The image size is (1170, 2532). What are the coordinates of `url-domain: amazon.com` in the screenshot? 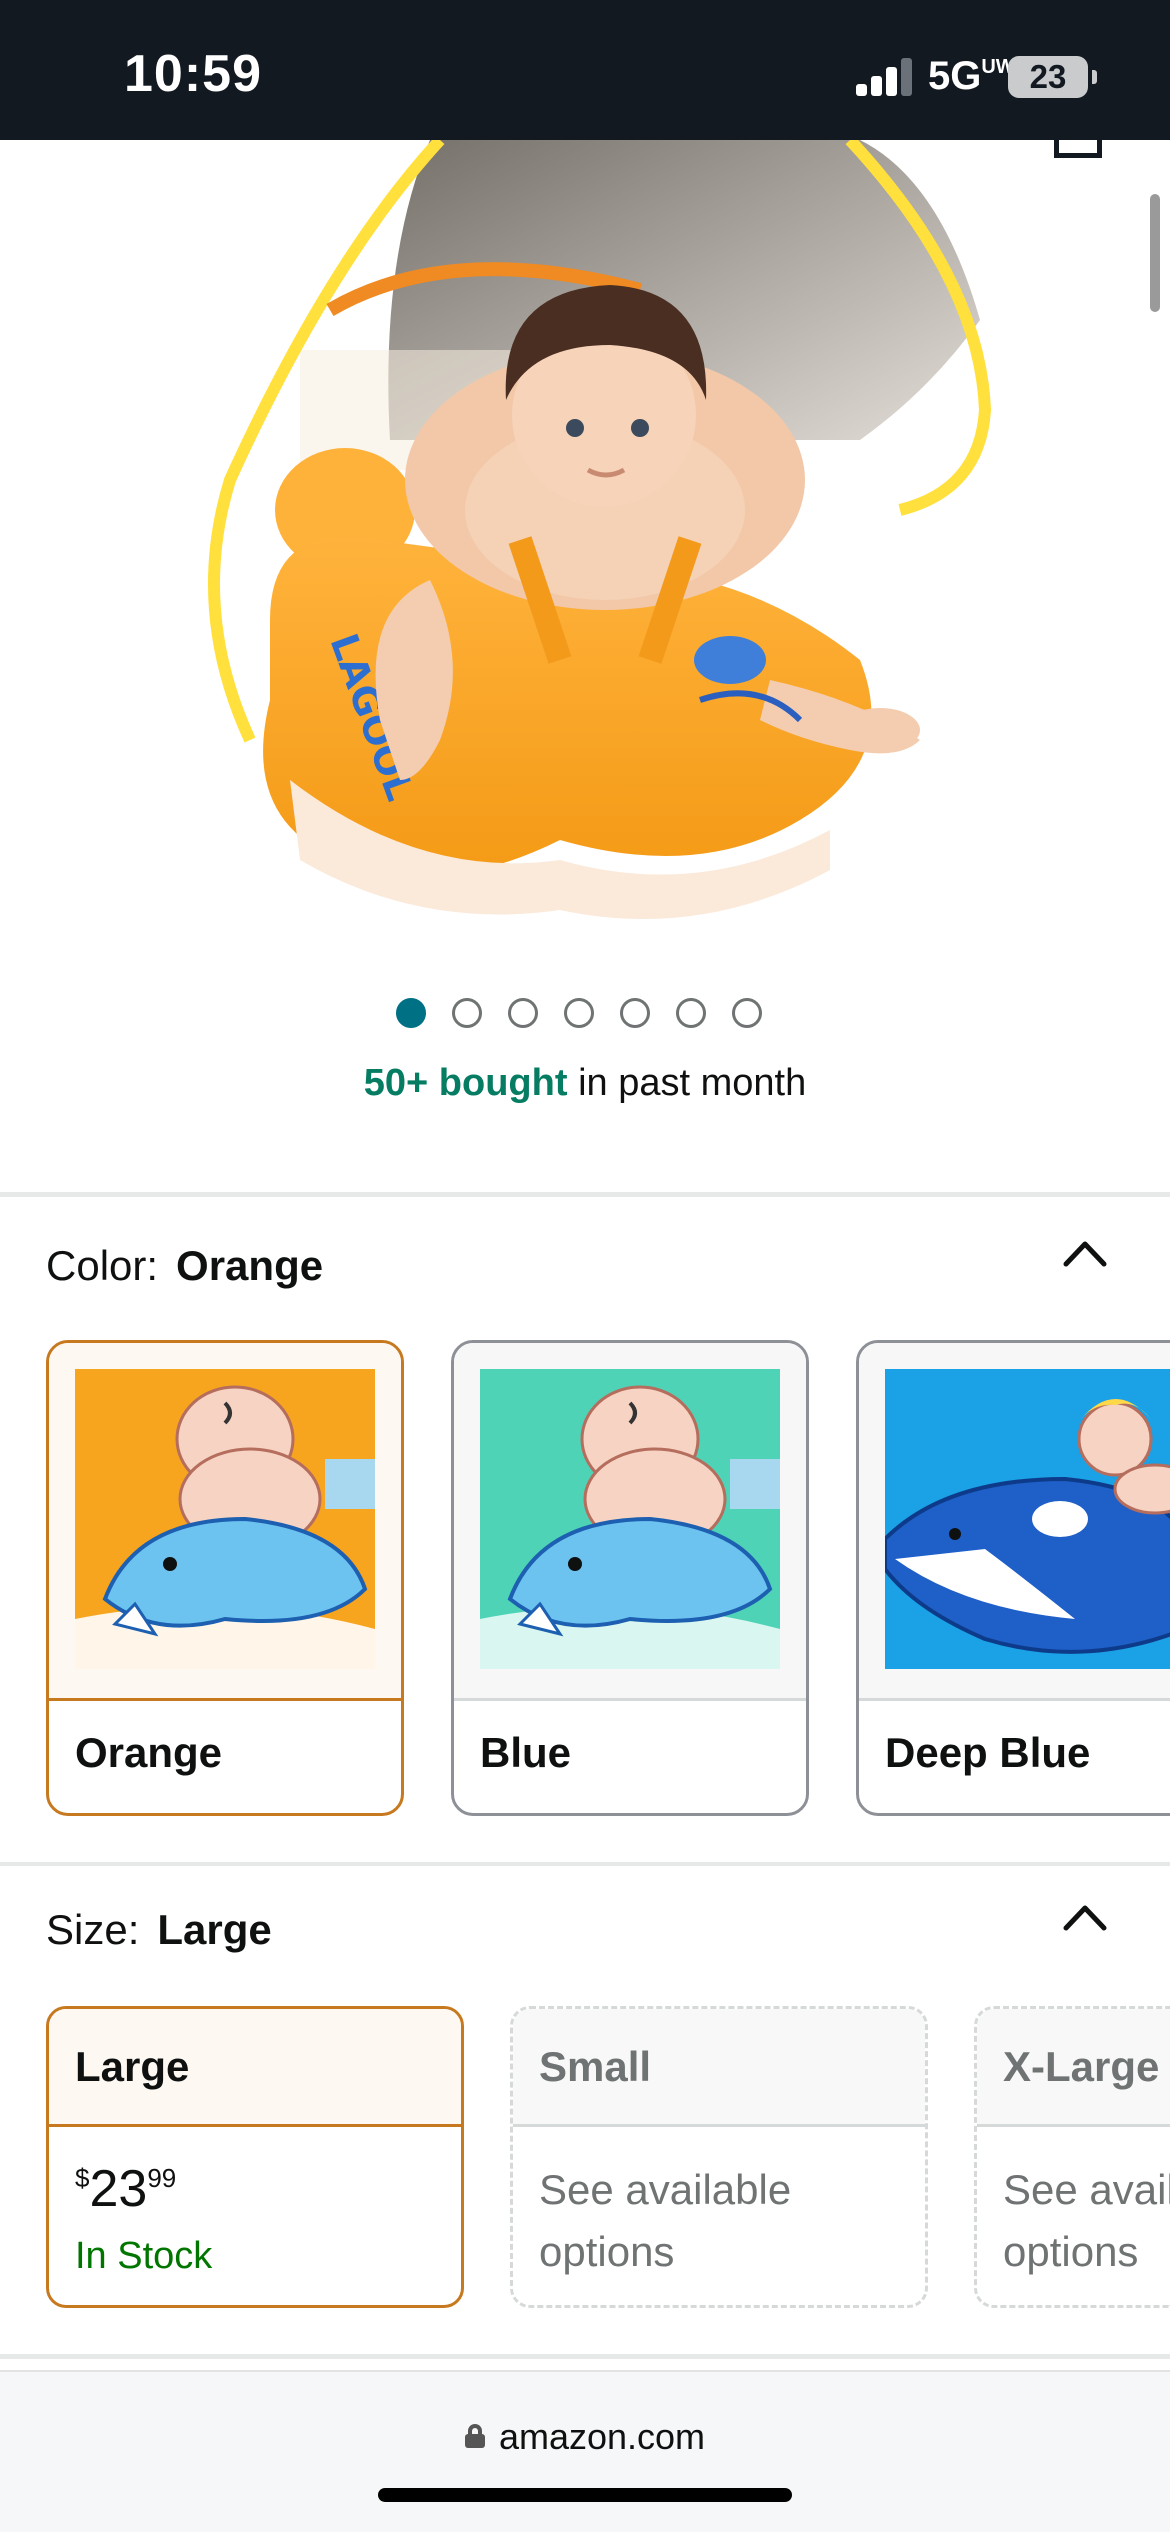 It's located at (602, 2436).